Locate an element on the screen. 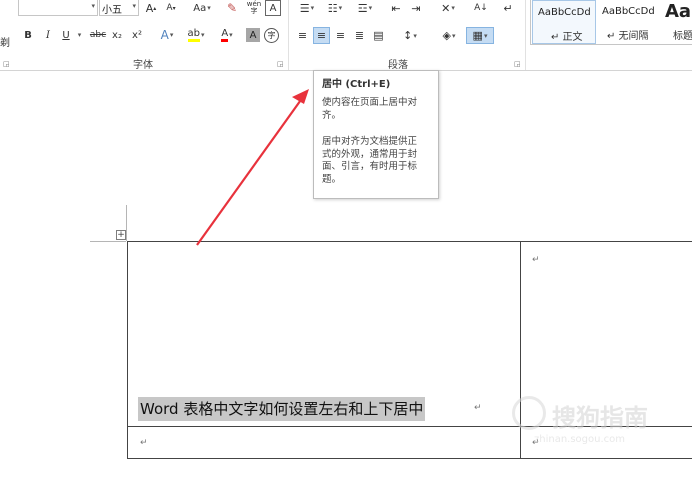  styles-gallery: AaBbCcDd ↵ 正文 AaBbCcDd ↵ 无间隔 Aa 标题 is located at coordinates (611, 22).